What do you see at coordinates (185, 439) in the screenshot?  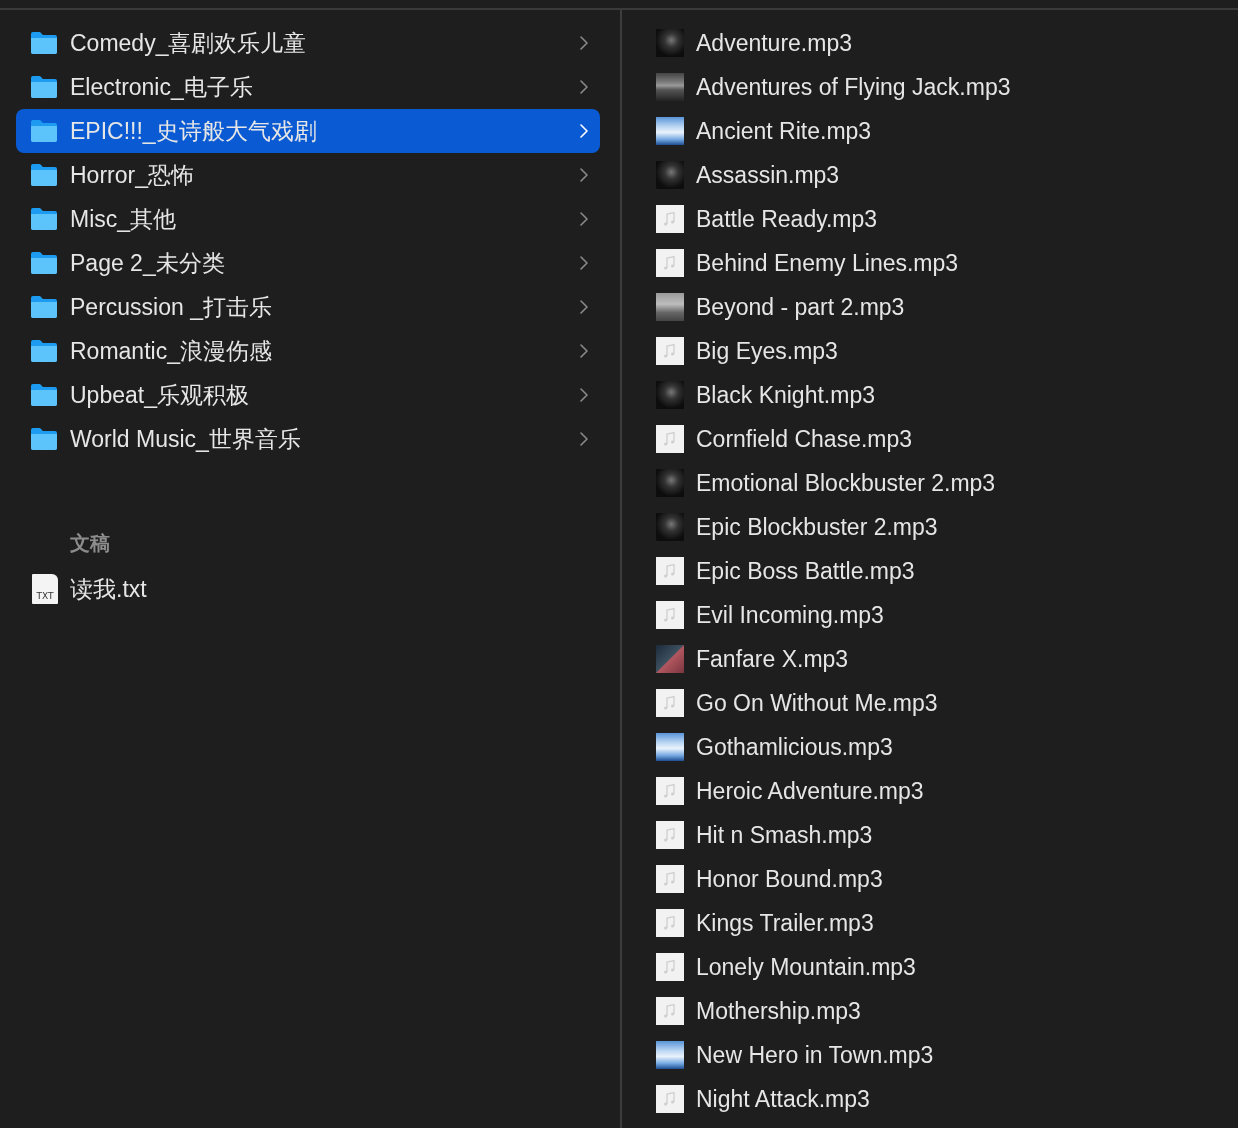 I see `folder-name: World Music_世界音乐` at bounding box center [185, 439].